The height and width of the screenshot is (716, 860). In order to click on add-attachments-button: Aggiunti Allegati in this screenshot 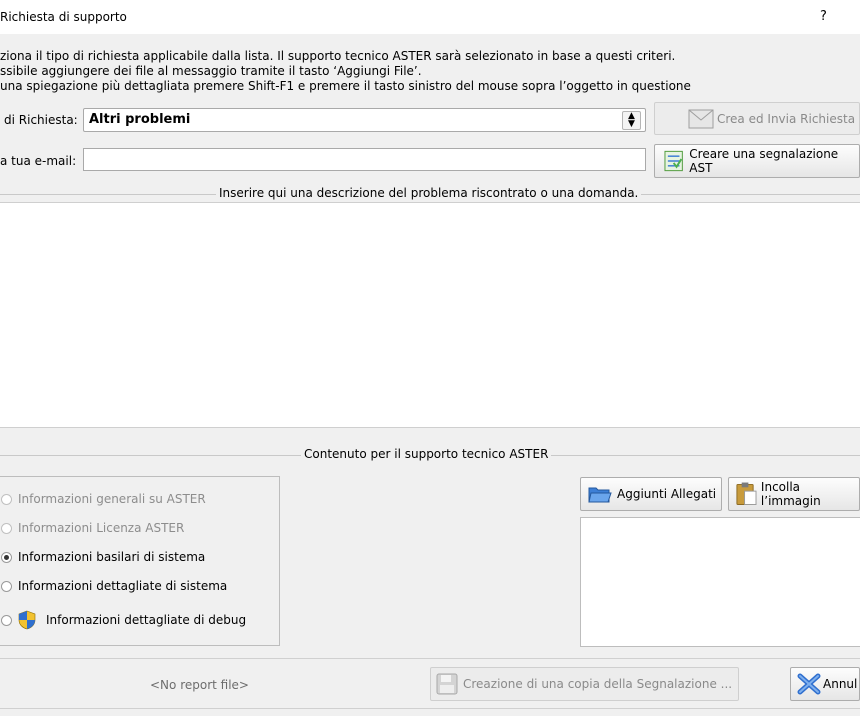, I will do `click(651, 494)`.